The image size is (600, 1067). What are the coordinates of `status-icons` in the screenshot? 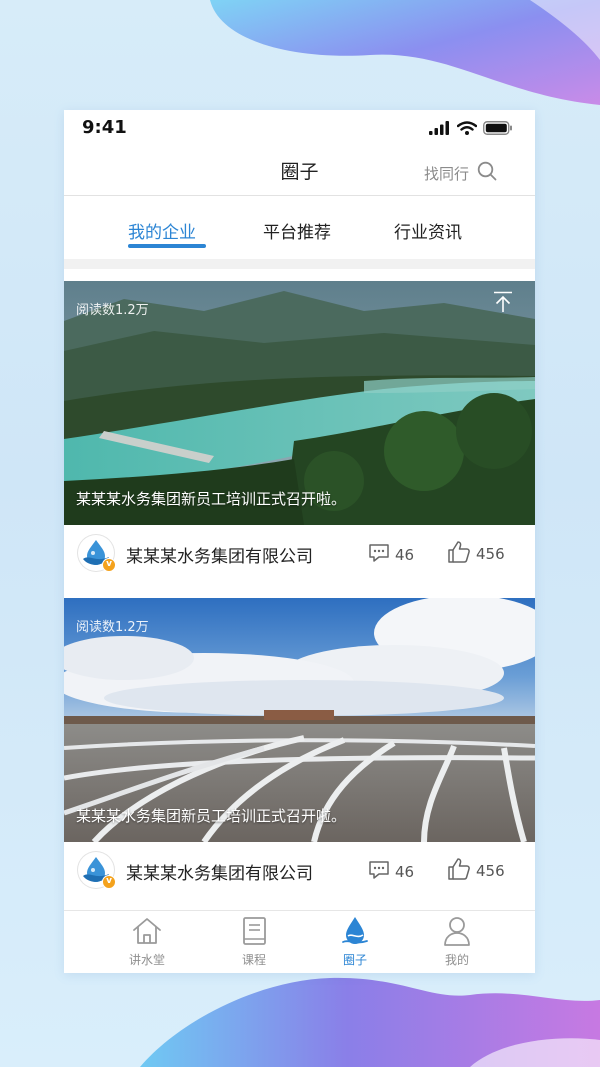 It's located at (468, 129).